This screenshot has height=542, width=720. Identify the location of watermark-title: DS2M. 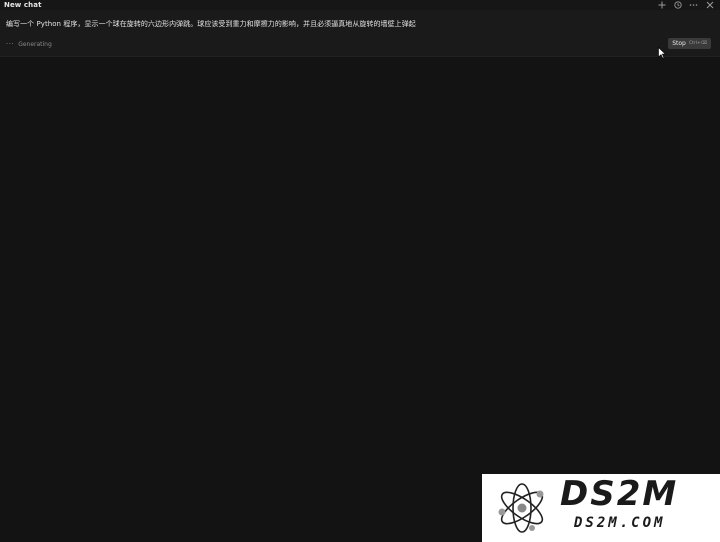
(619, 494).